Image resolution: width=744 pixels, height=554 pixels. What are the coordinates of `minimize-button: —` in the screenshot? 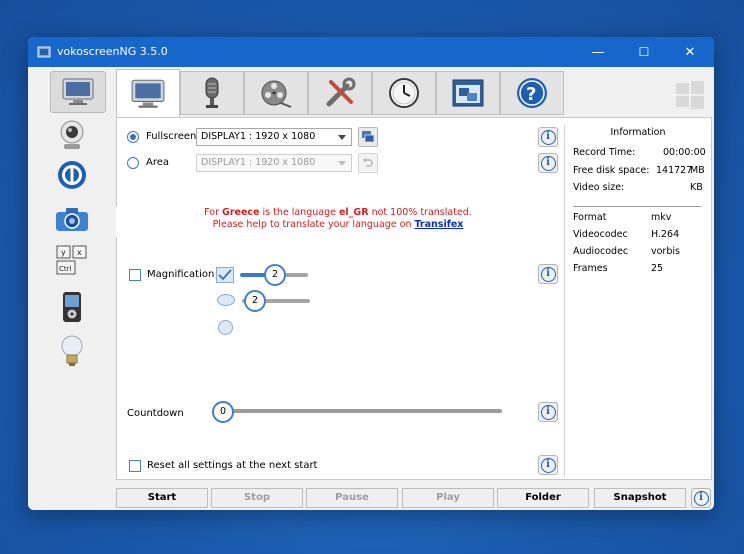 It's located at (598, 52).